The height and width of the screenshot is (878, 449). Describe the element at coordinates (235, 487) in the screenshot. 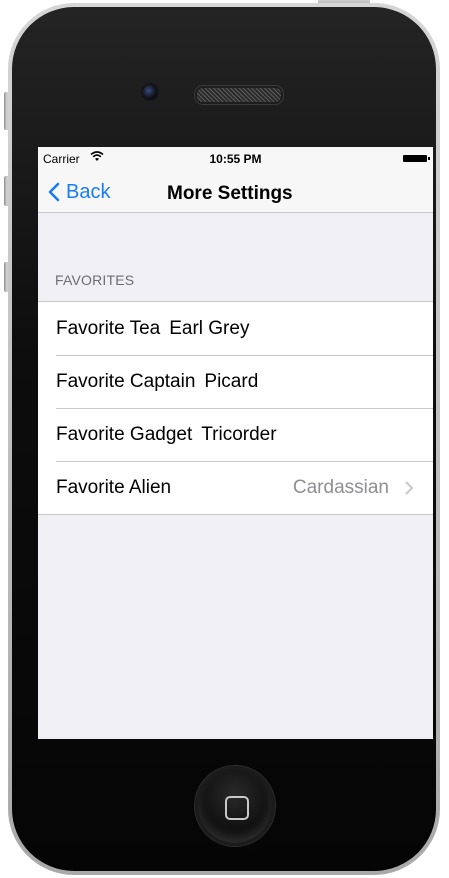

I see `row-favorite-alien: Favorite Alien Cardassian` at that location.